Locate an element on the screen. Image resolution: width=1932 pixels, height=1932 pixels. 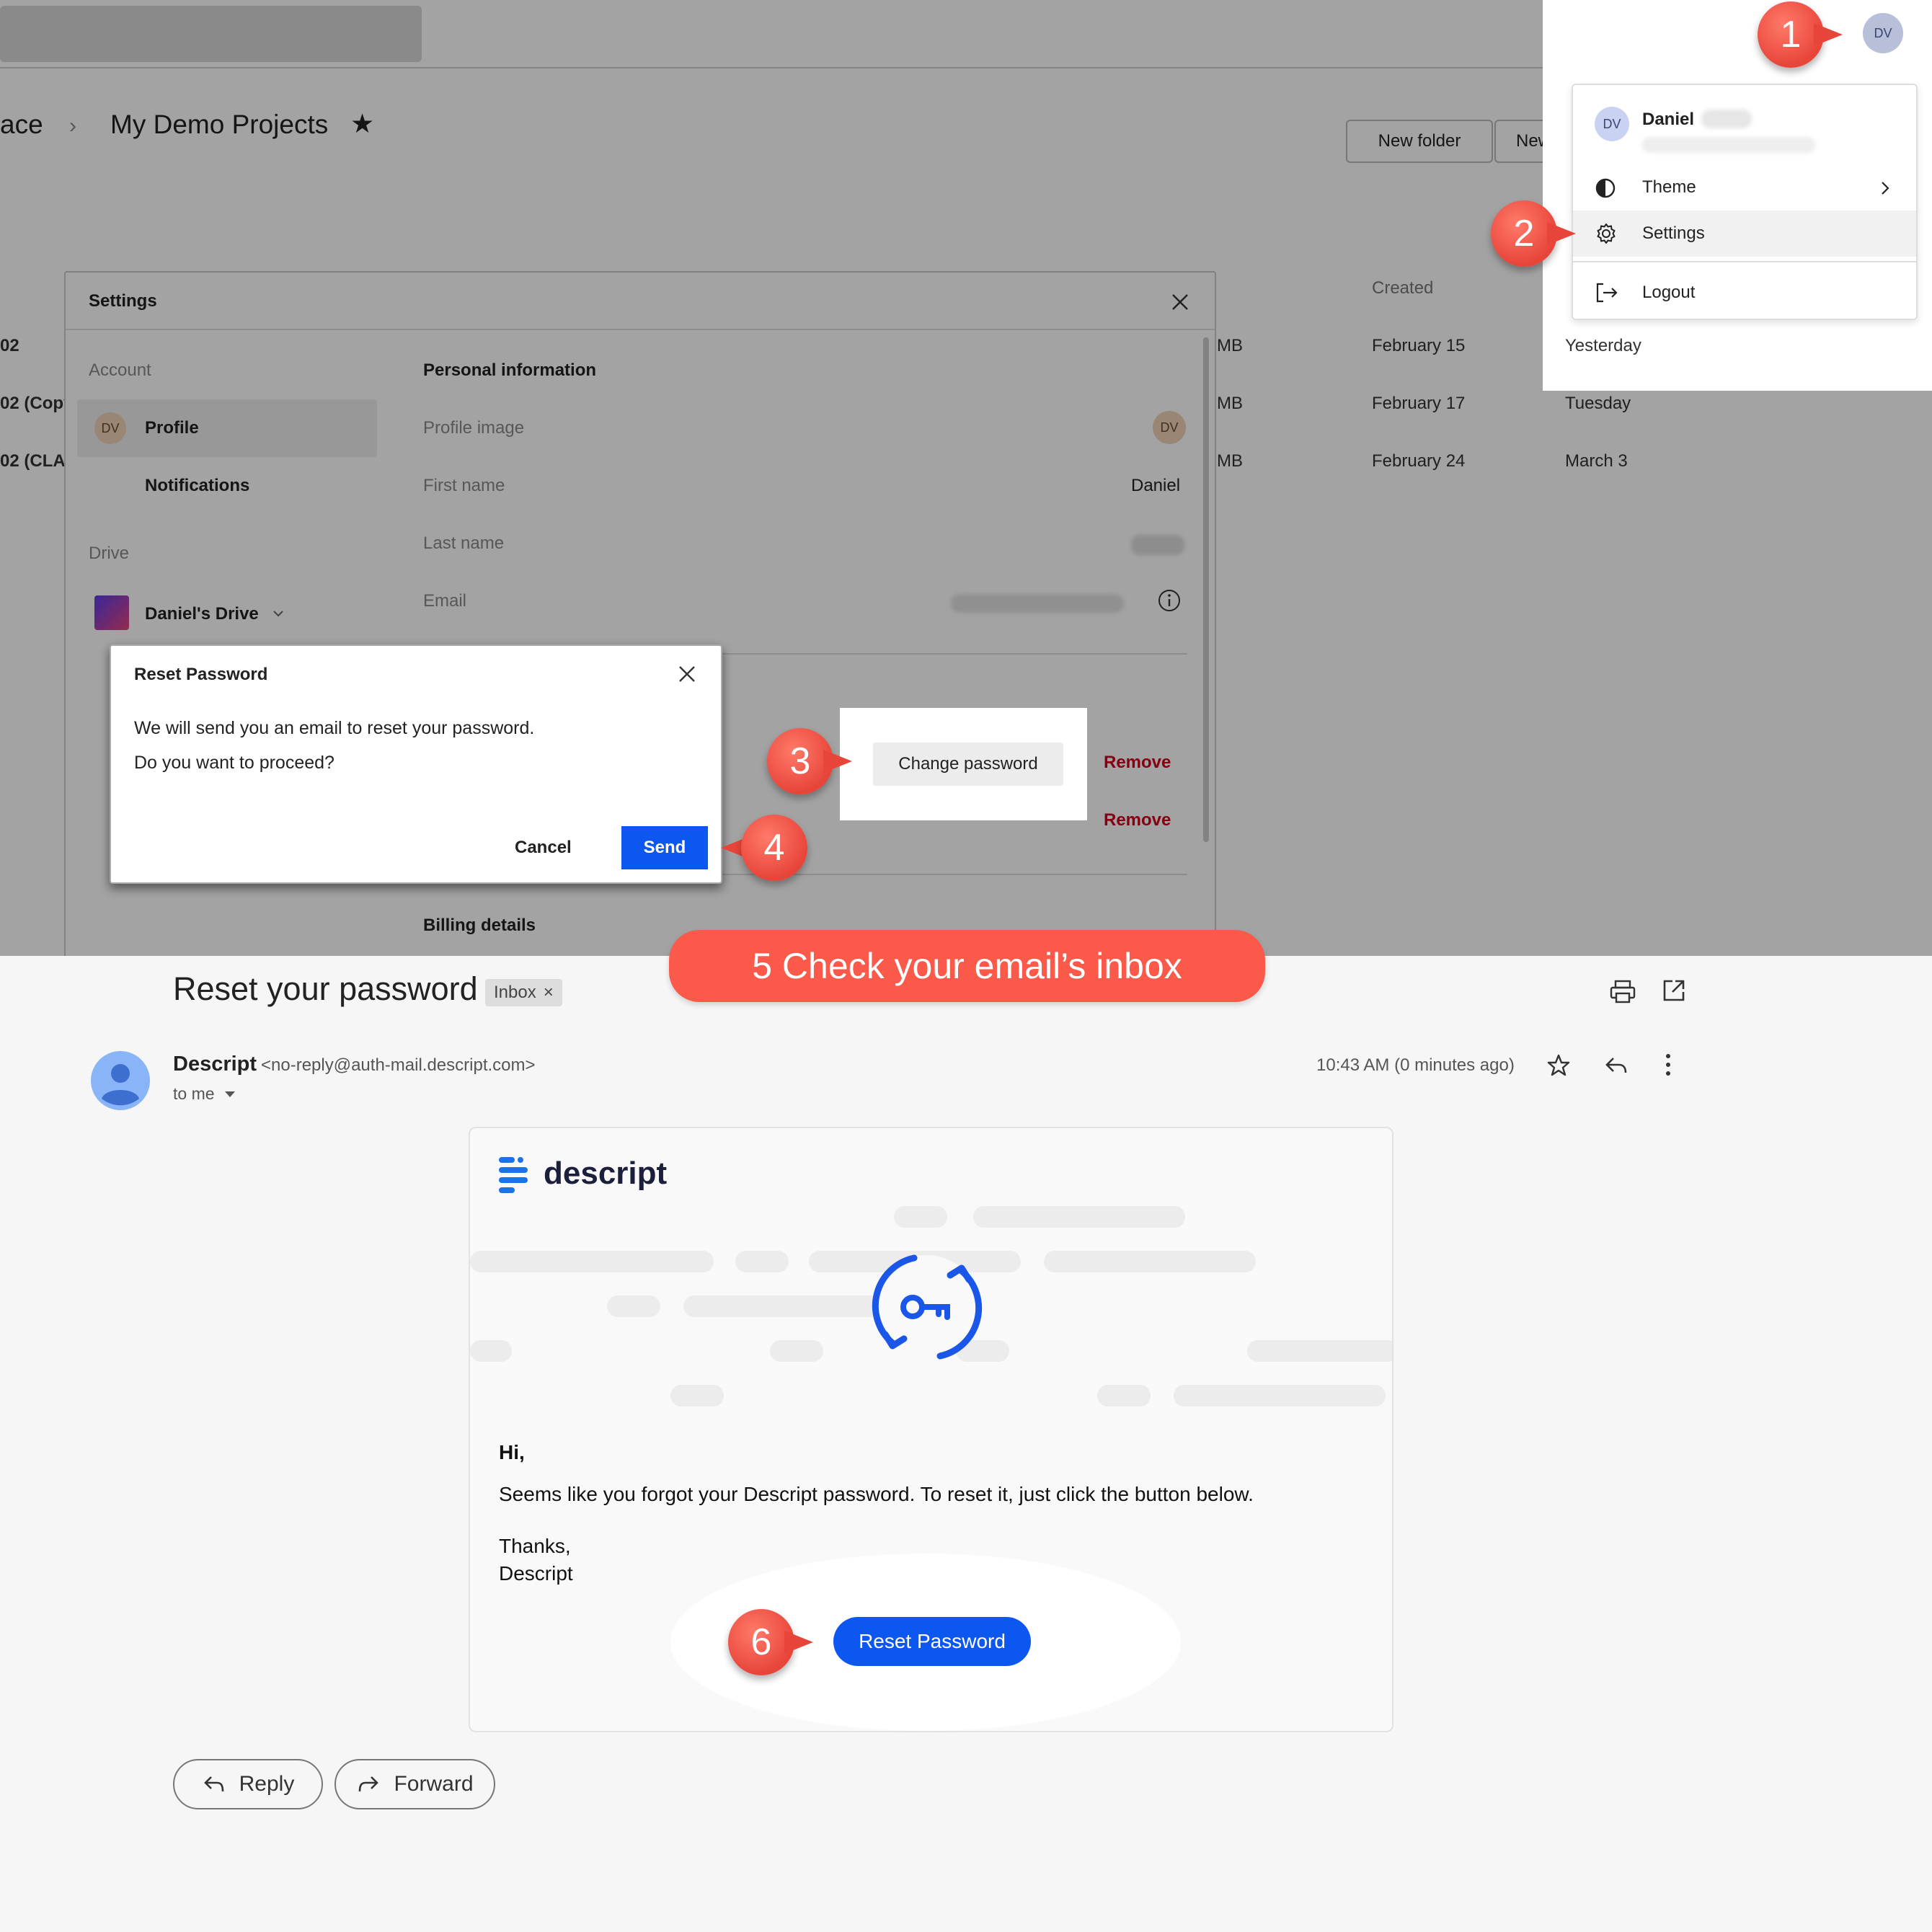
profile-dropdown-menu: DV Daniel Theme Settings Logout is located at coordinates (1745, 202).